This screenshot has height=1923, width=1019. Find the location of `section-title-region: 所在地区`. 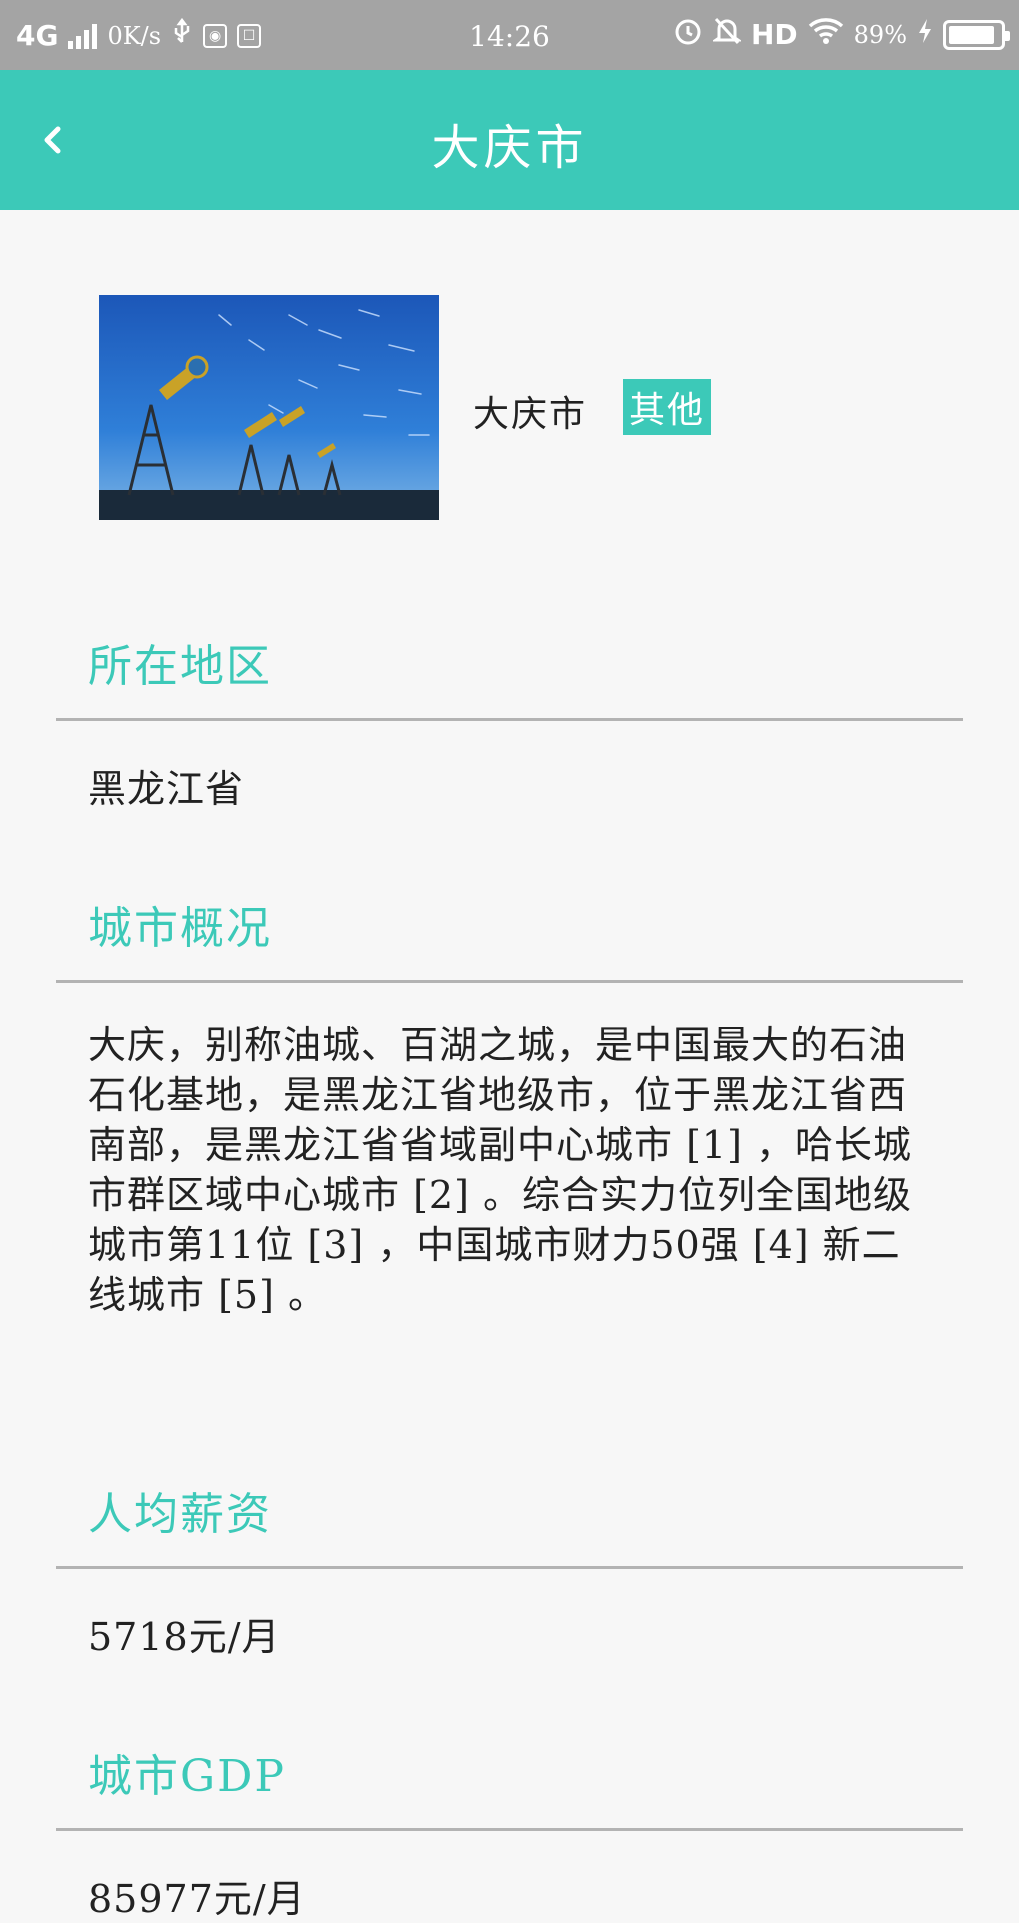

section-title-region: 所在地区 is located at coordinates (180, 666).